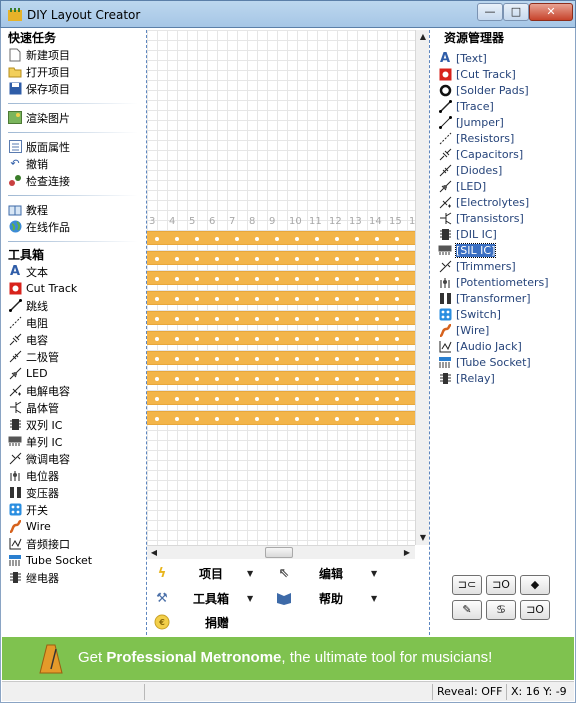 This screenshot has height=703, width=576. I want to click on tool-jumper: 跳线, so click(73, 305).